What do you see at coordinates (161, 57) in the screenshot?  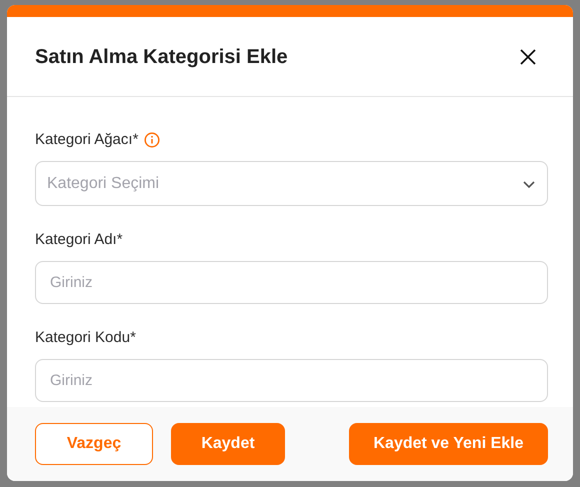 I see `dialog-title: Satın Alma Kategorisi Ekle` at bounding box center [161, 57].